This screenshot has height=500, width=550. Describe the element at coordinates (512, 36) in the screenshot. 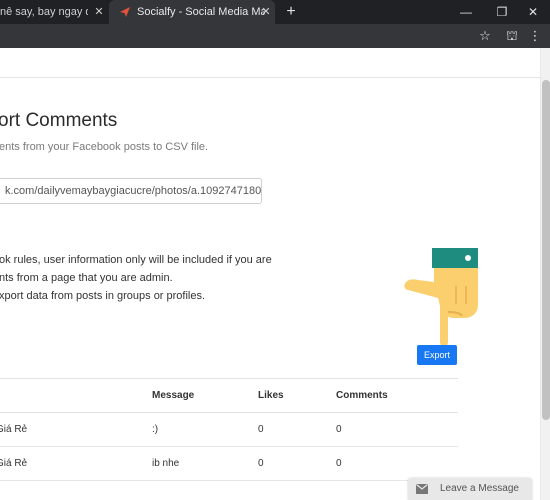

I see `extension-icon: ⛫` at that location.